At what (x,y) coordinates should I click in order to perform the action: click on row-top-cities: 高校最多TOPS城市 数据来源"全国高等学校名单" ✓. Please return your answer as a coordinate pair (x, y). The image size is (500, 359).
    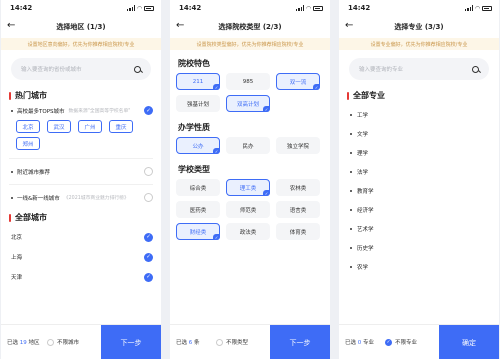
    Looking at the image, I should click on (81, 110).